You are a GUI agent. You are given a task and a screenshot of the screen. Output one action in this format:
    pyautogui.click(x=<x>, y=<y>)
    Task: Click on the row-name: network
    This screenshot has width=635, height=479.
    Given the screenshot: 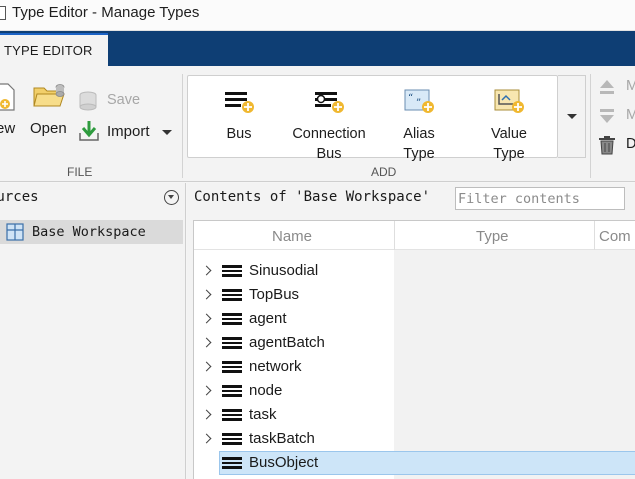 What is the action you would take?
    pyautogui.click(x=275, y=366)
    